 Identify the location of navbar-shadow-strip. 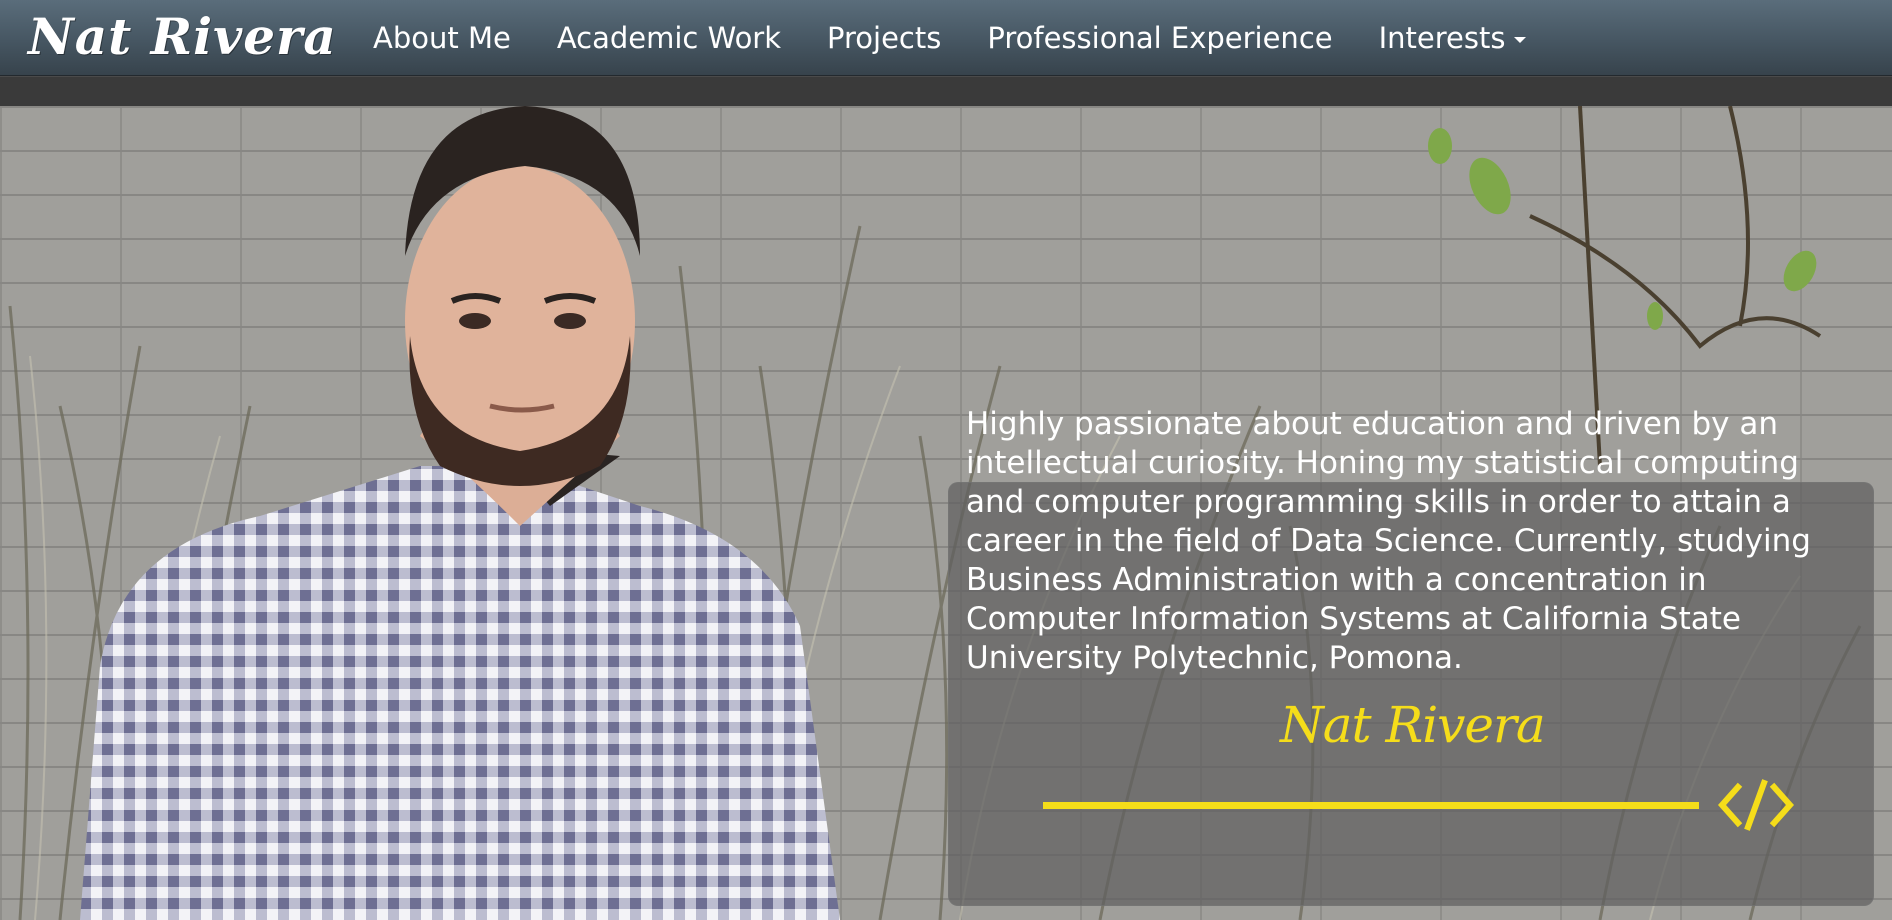
(946, 91).